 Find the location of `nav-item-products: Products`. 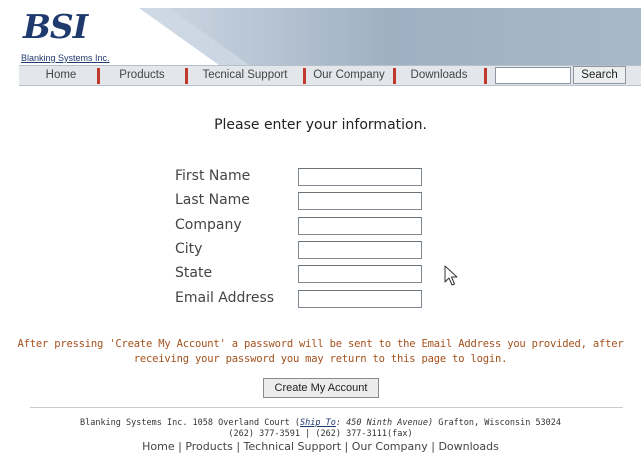

nav-item-products: Products is located at coordinates (142, 75).